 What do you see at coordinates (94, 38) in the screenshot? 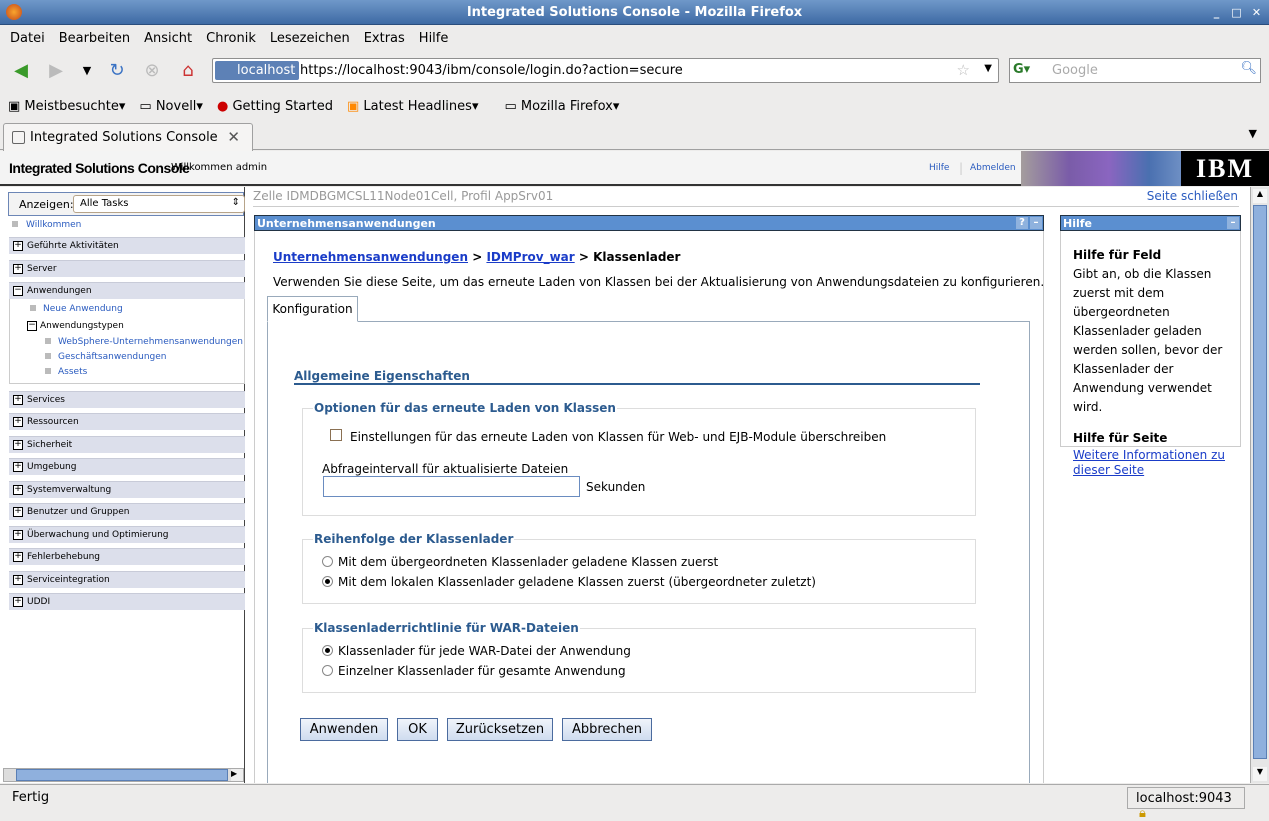
I see `menu-bearbeiten: Bearbeiten` at bounding box center [94, 38].